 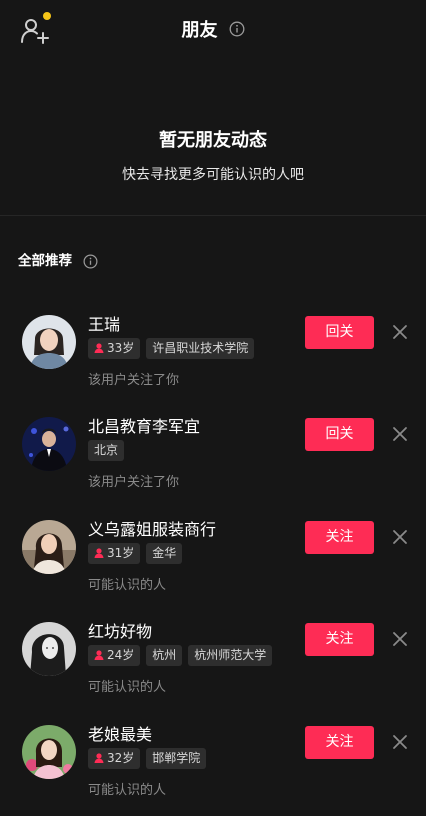 What do you see at coordinates (213, 458) in the screenshot?
I see `recommendation-card: 北昌教育李军宜 北京 该用户关注了你 回关` at bounding box center [213, 458].